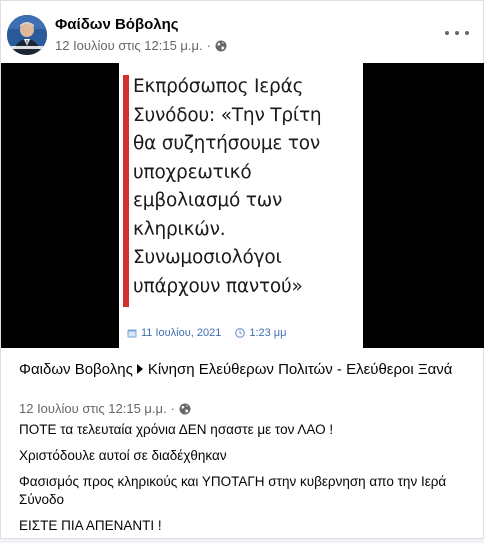 Image resolution: width=484 pixels, height=543 pixels. Describe the element at coordinates (179, 229) in the screenshot. I see `headline-line: κληρικών.` at that location.